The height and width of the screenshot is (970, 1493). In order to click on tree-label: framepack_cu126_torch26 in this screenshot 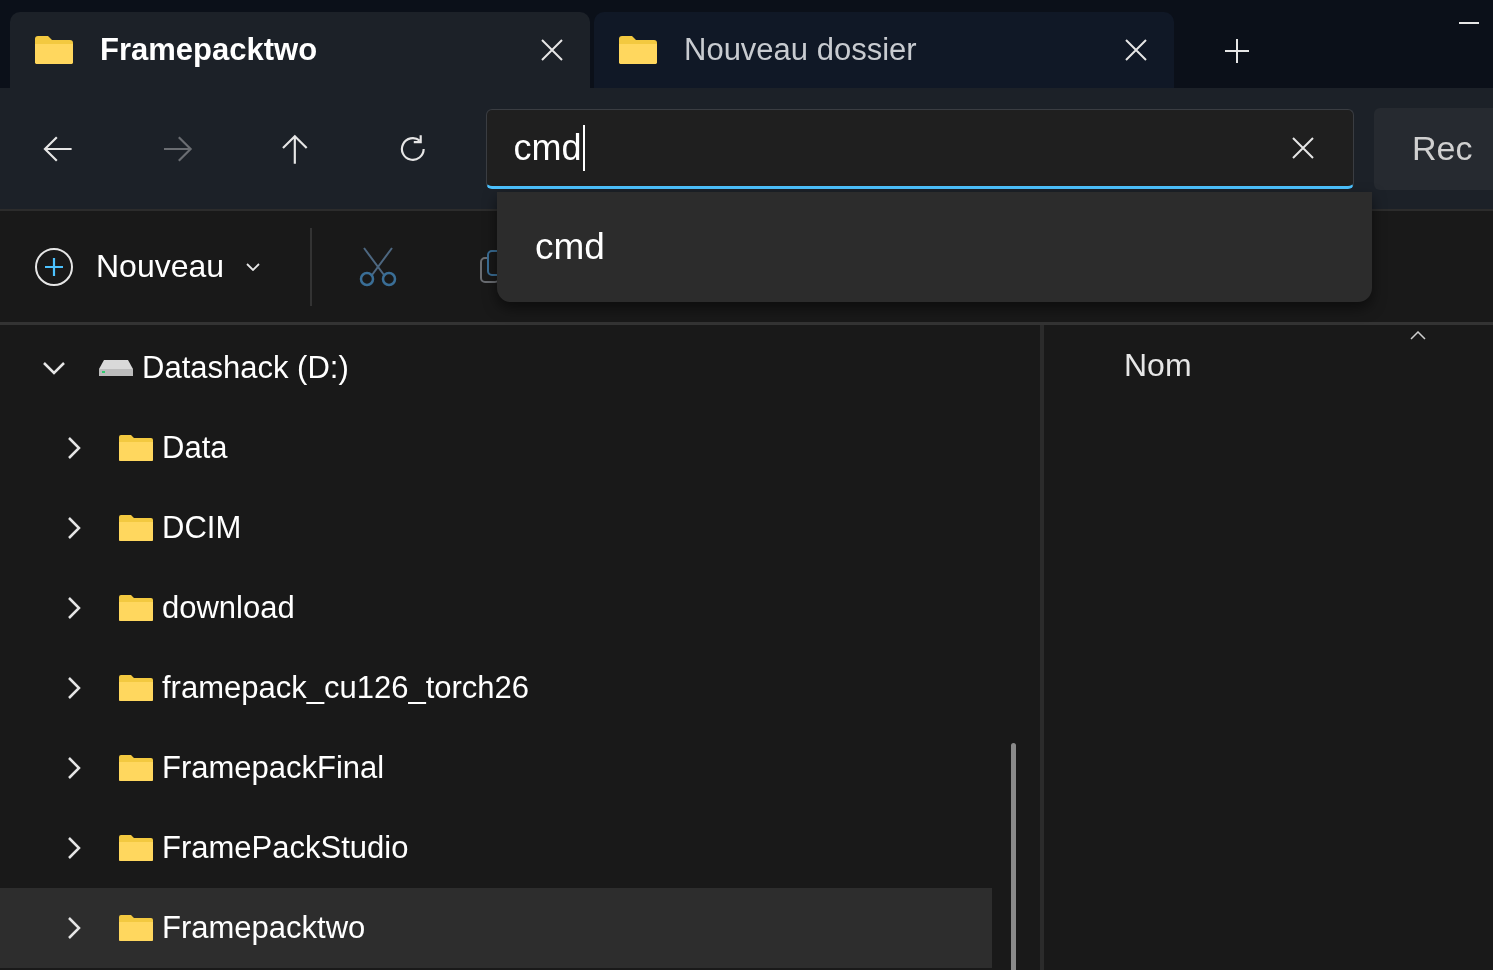, I will do `click(346, 688)`.